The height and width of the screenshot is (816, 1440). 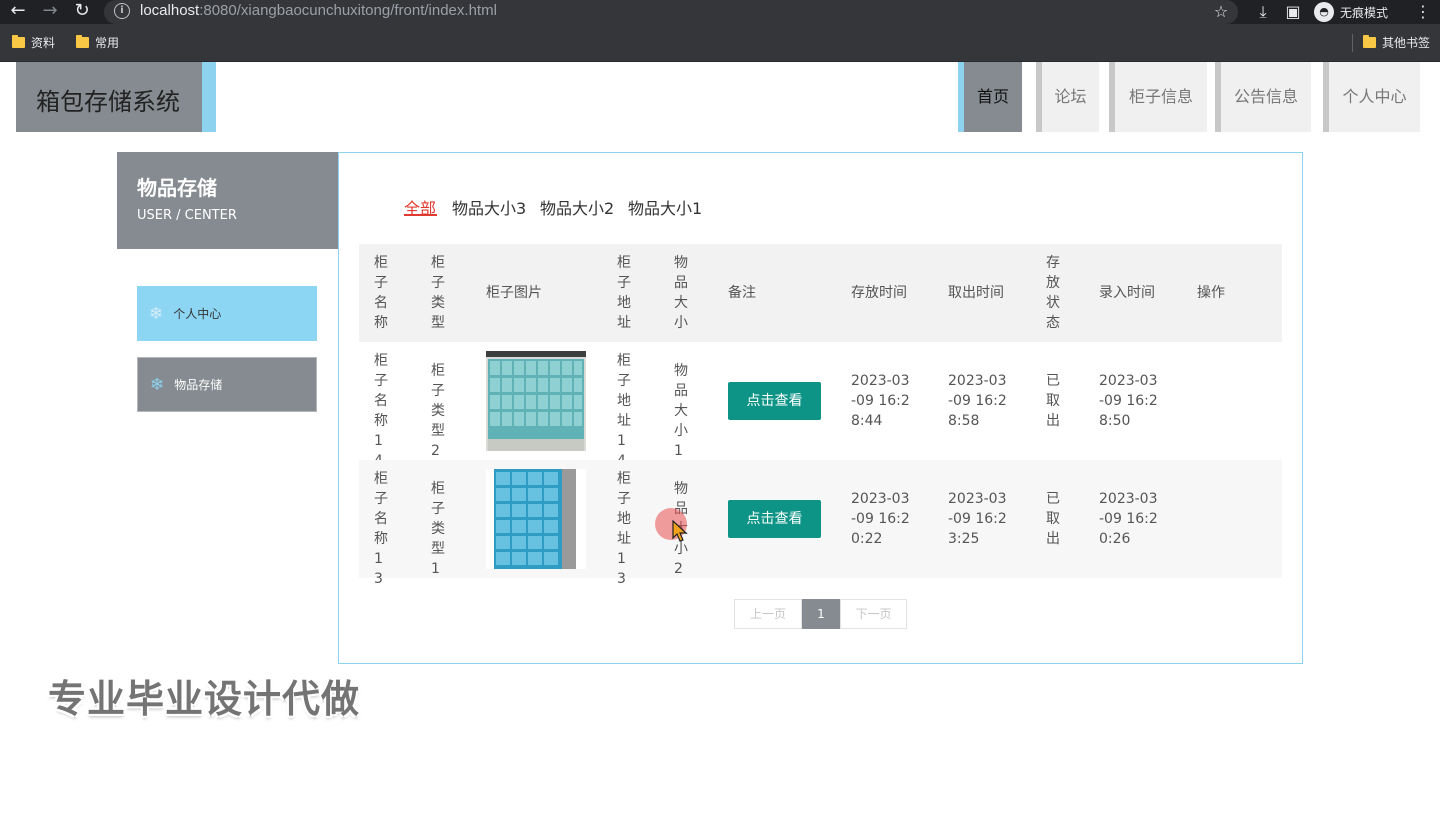 I want to click on incognito-label: 无痕模式, so click(x=1364, y=12).